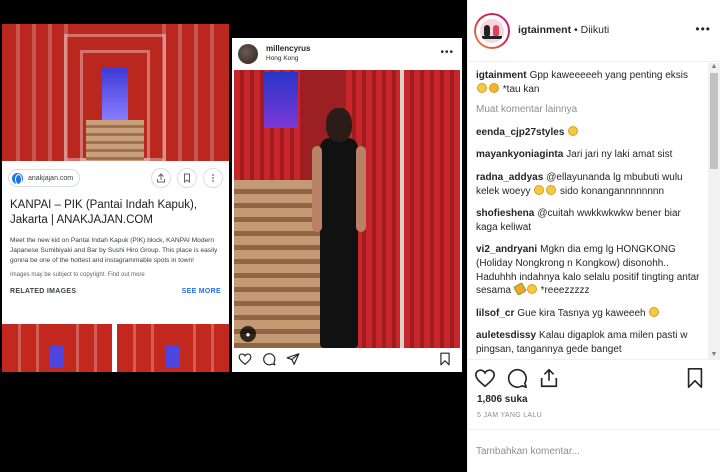  I want to click on source-chip: anakjajan.com, so click(44, 178).